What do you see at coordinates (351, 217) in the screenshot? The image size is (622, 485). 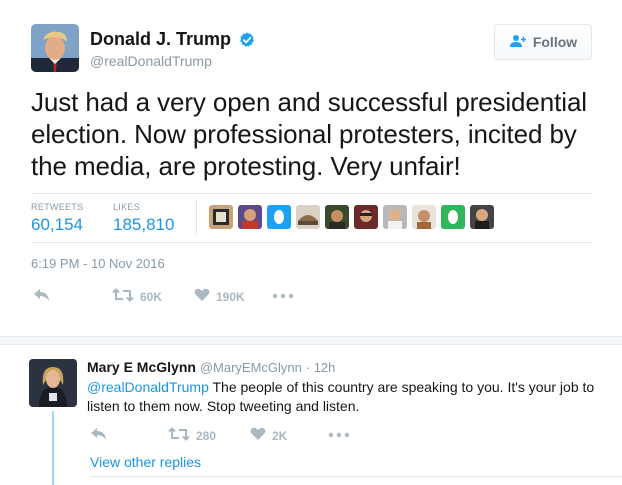 I see `liker-avatars` at bounding box center [351, 217].